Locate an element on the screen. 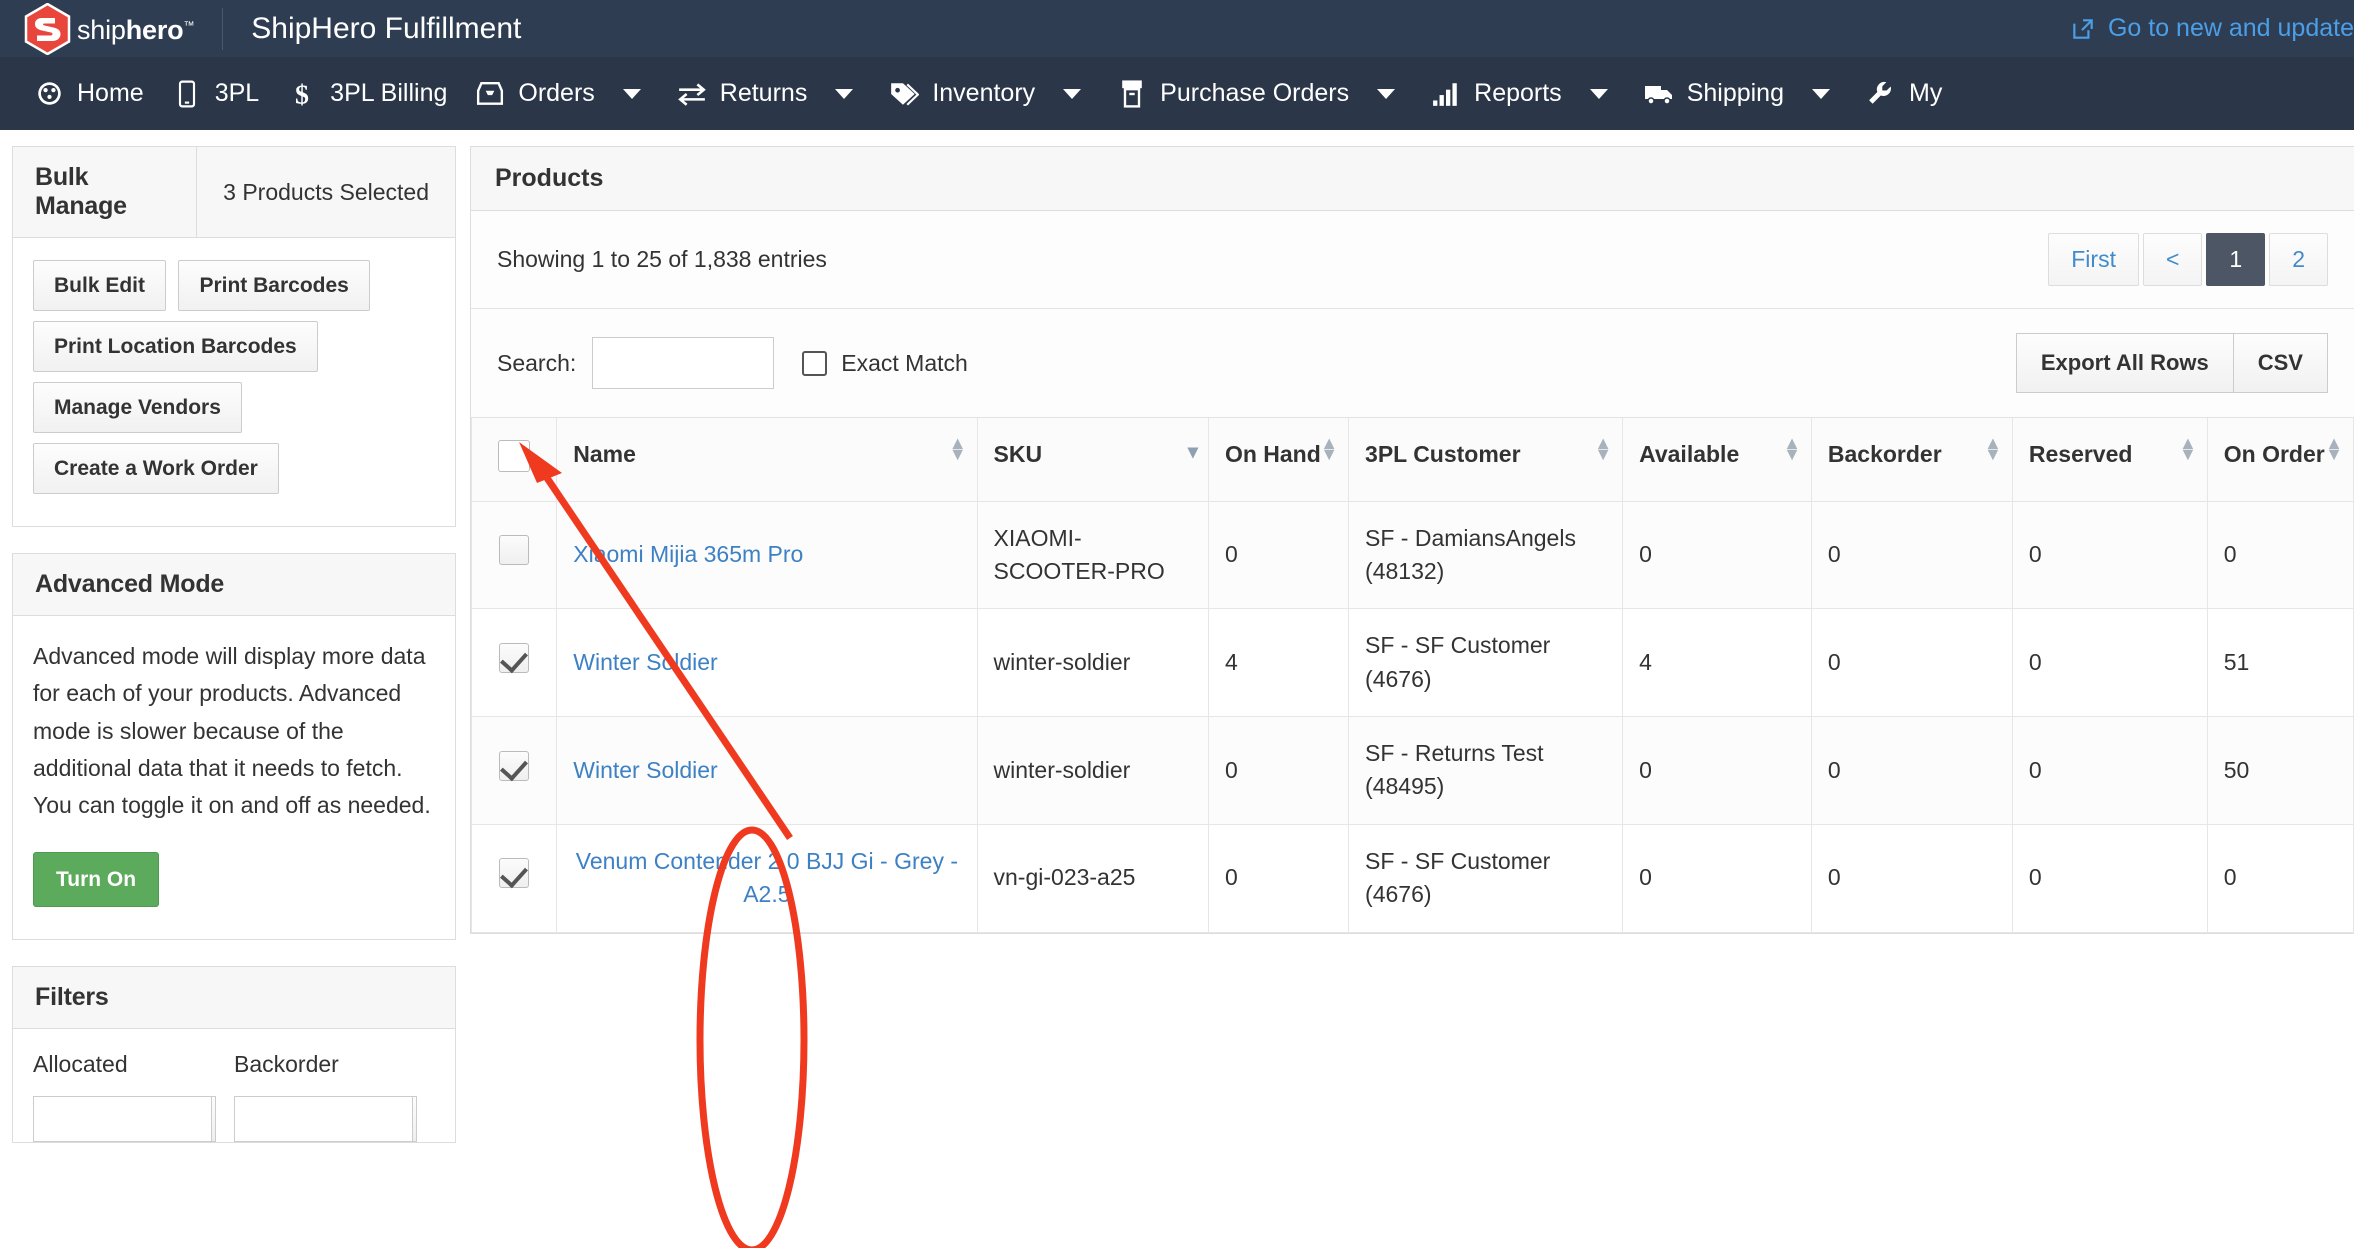 This screenshot has width=2354, height=1248. nav-item-home: Home is located at coordinates (89, 93).